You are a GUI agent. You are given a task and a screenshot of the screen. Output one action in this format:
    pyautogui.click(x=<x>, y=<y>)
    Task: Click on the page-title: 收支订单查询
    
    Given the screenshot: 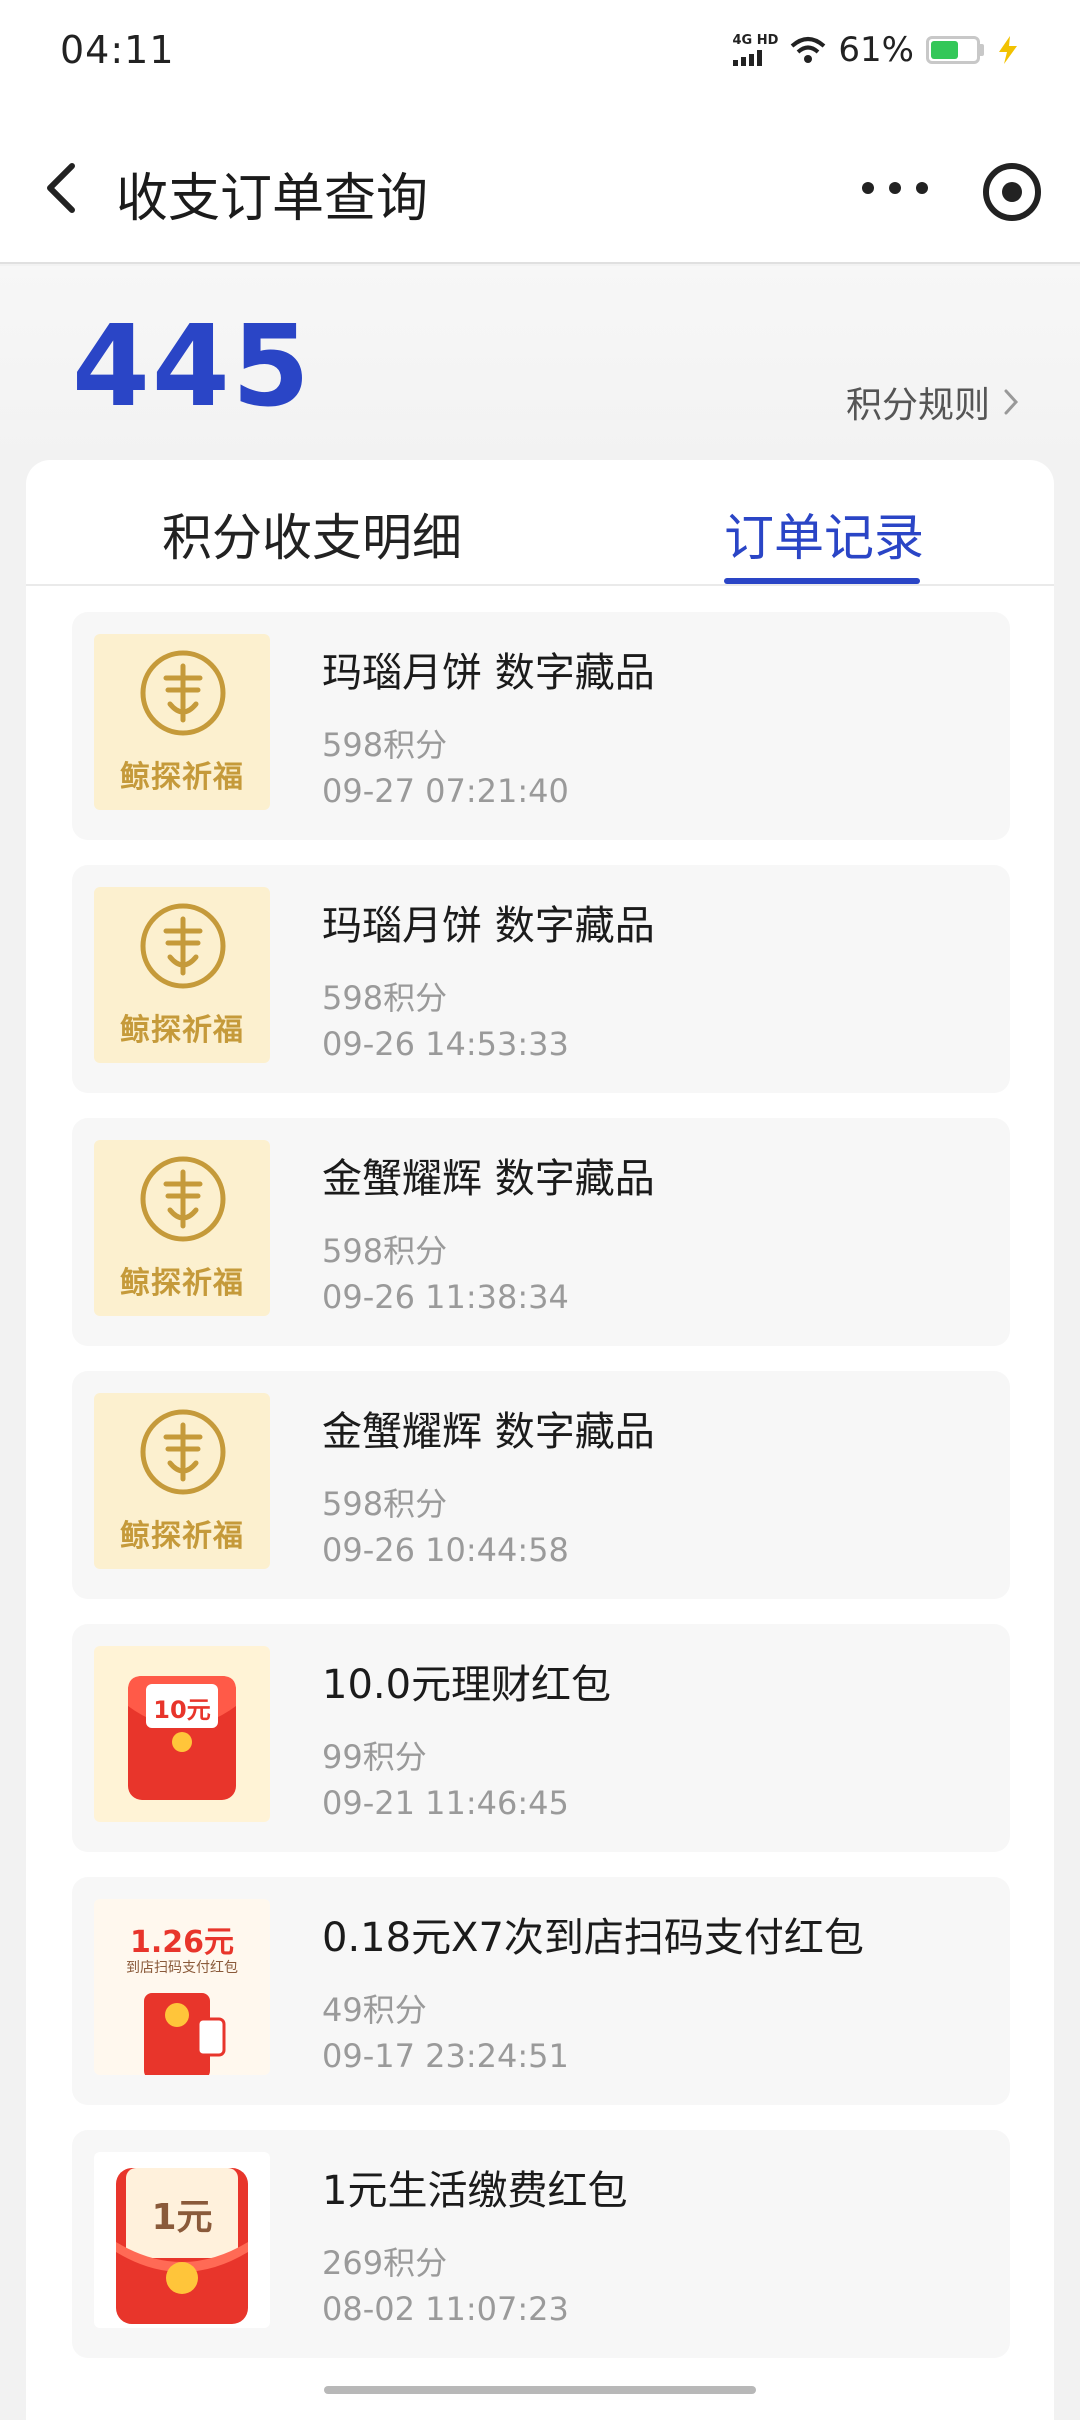 What is the action you would take?
    pyautogui.click(x=272, y=199)
    